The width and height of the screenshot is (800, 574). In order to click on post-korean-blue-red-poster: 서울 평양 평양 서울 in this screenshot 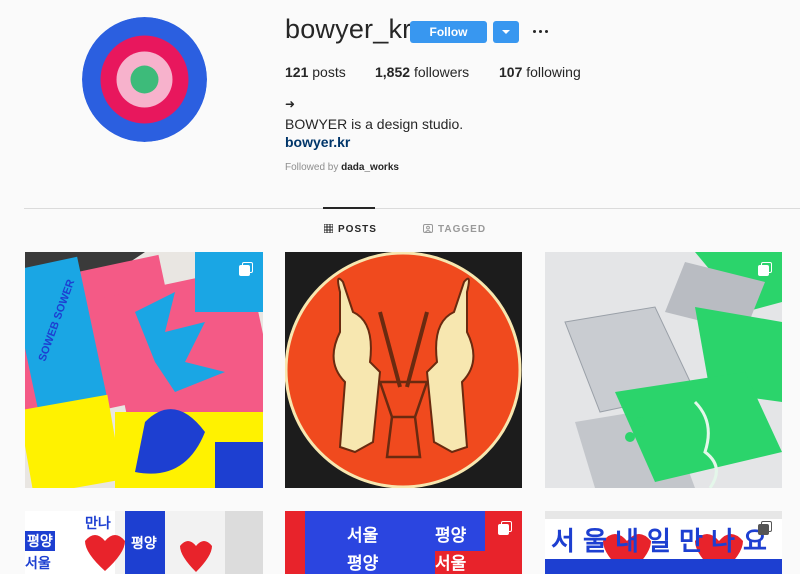, I will do `click(403, 542)`.